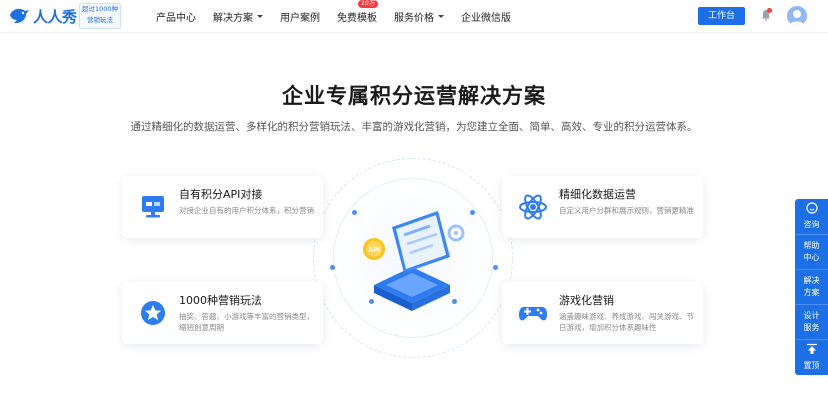 Image resolution: width=828 pixels, height=415 pixels. I want to click on sidebar-back-to-top: 置顶, so click(811, 357).